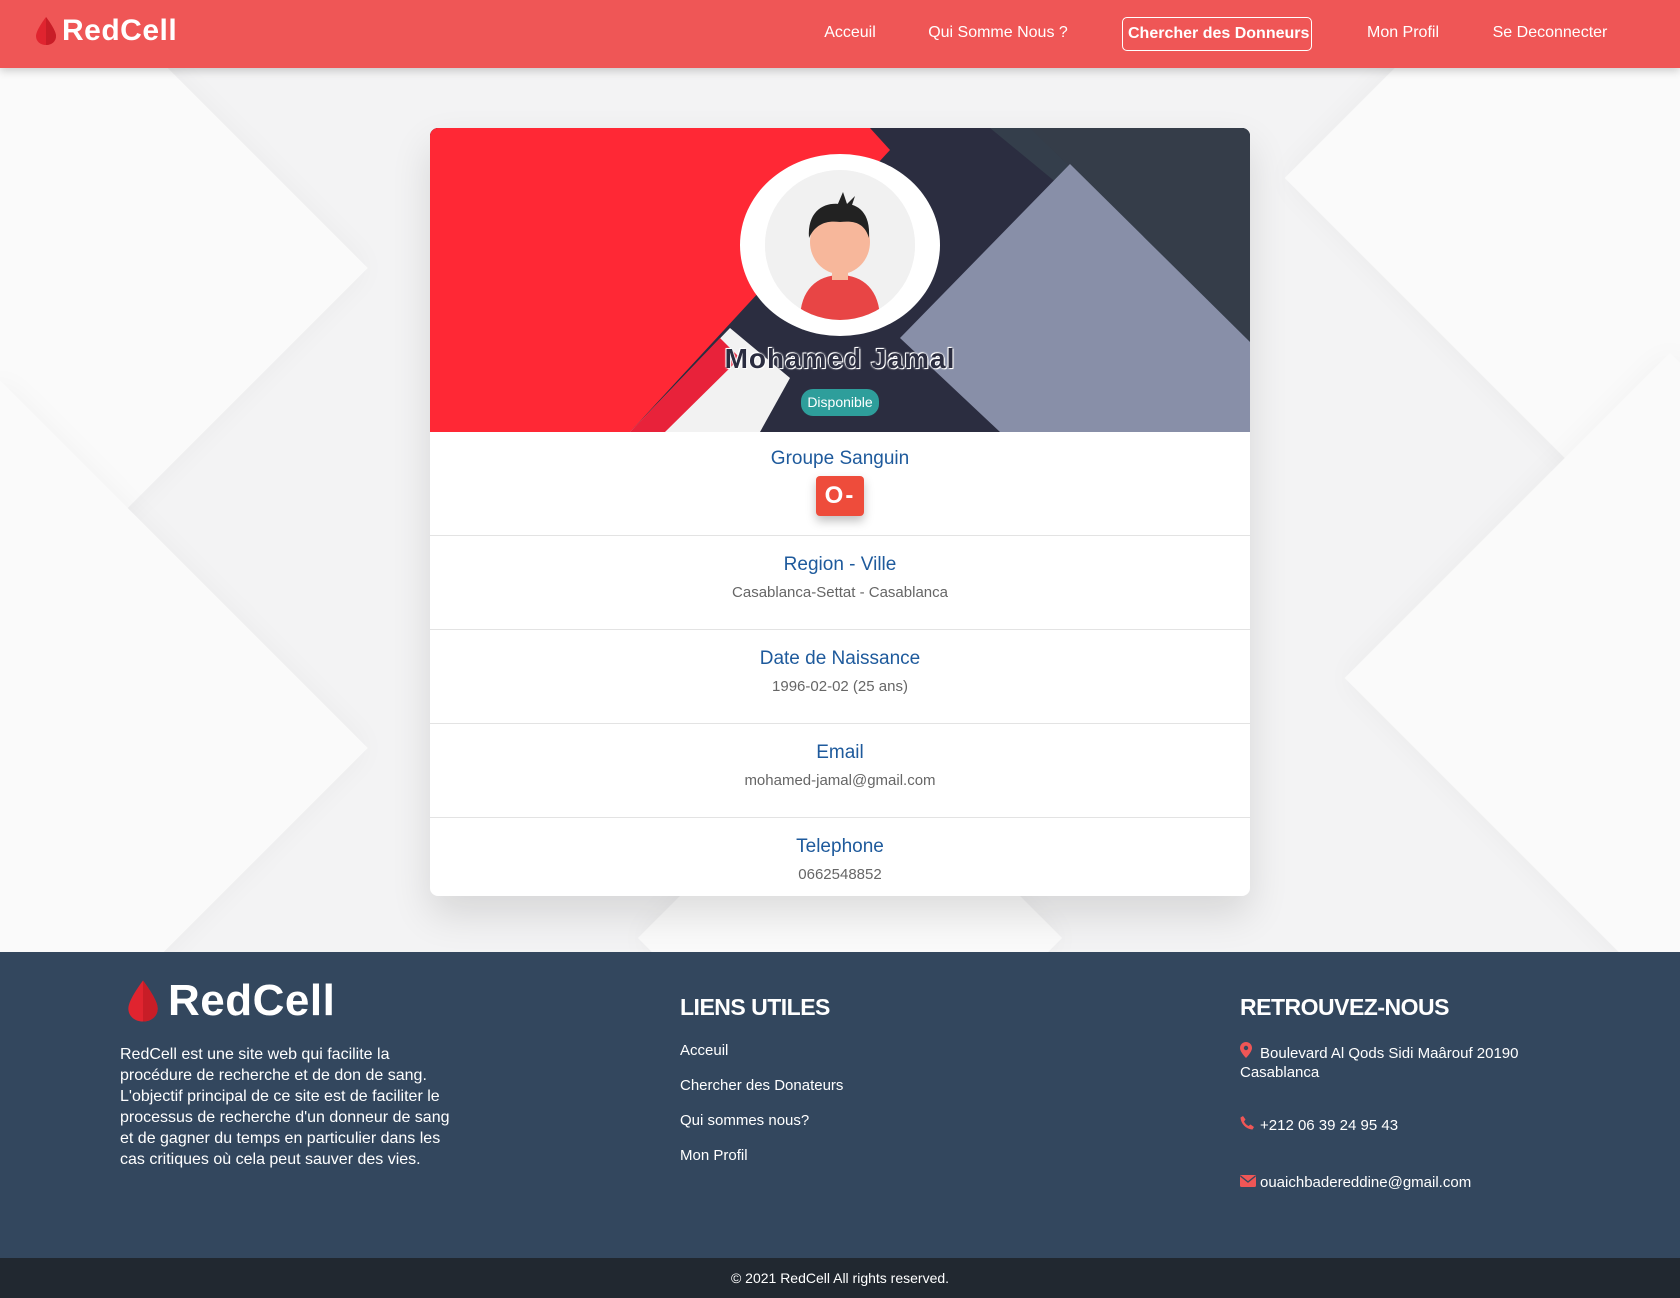 This screenshot has height=1298, width=1680. I want to click on nav-qui-somme-nous: Qui Somme Nous ?, so click(998, 34).